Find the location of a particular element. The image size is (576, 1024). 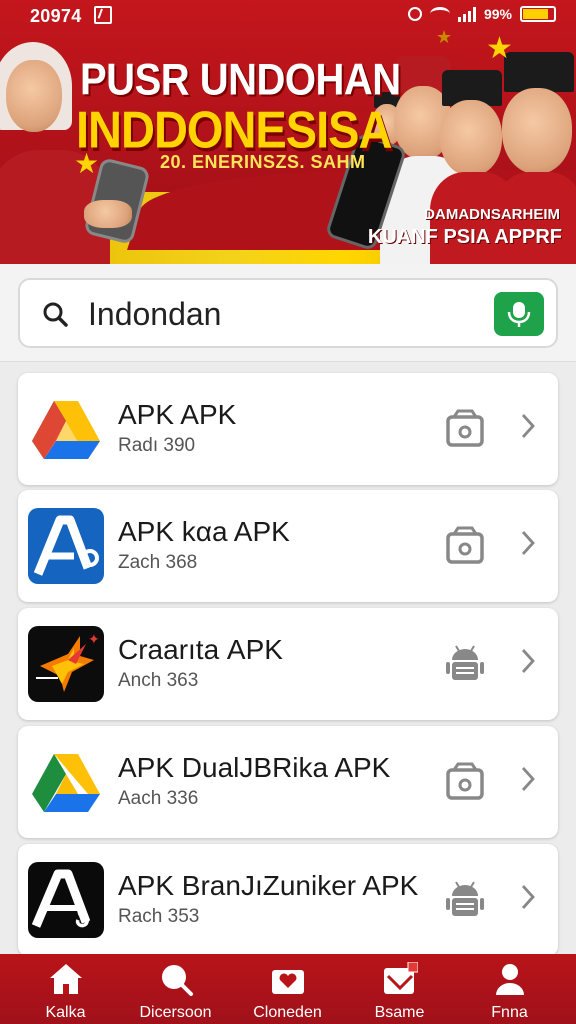

battery-icon is located at coordinates (538, 14).